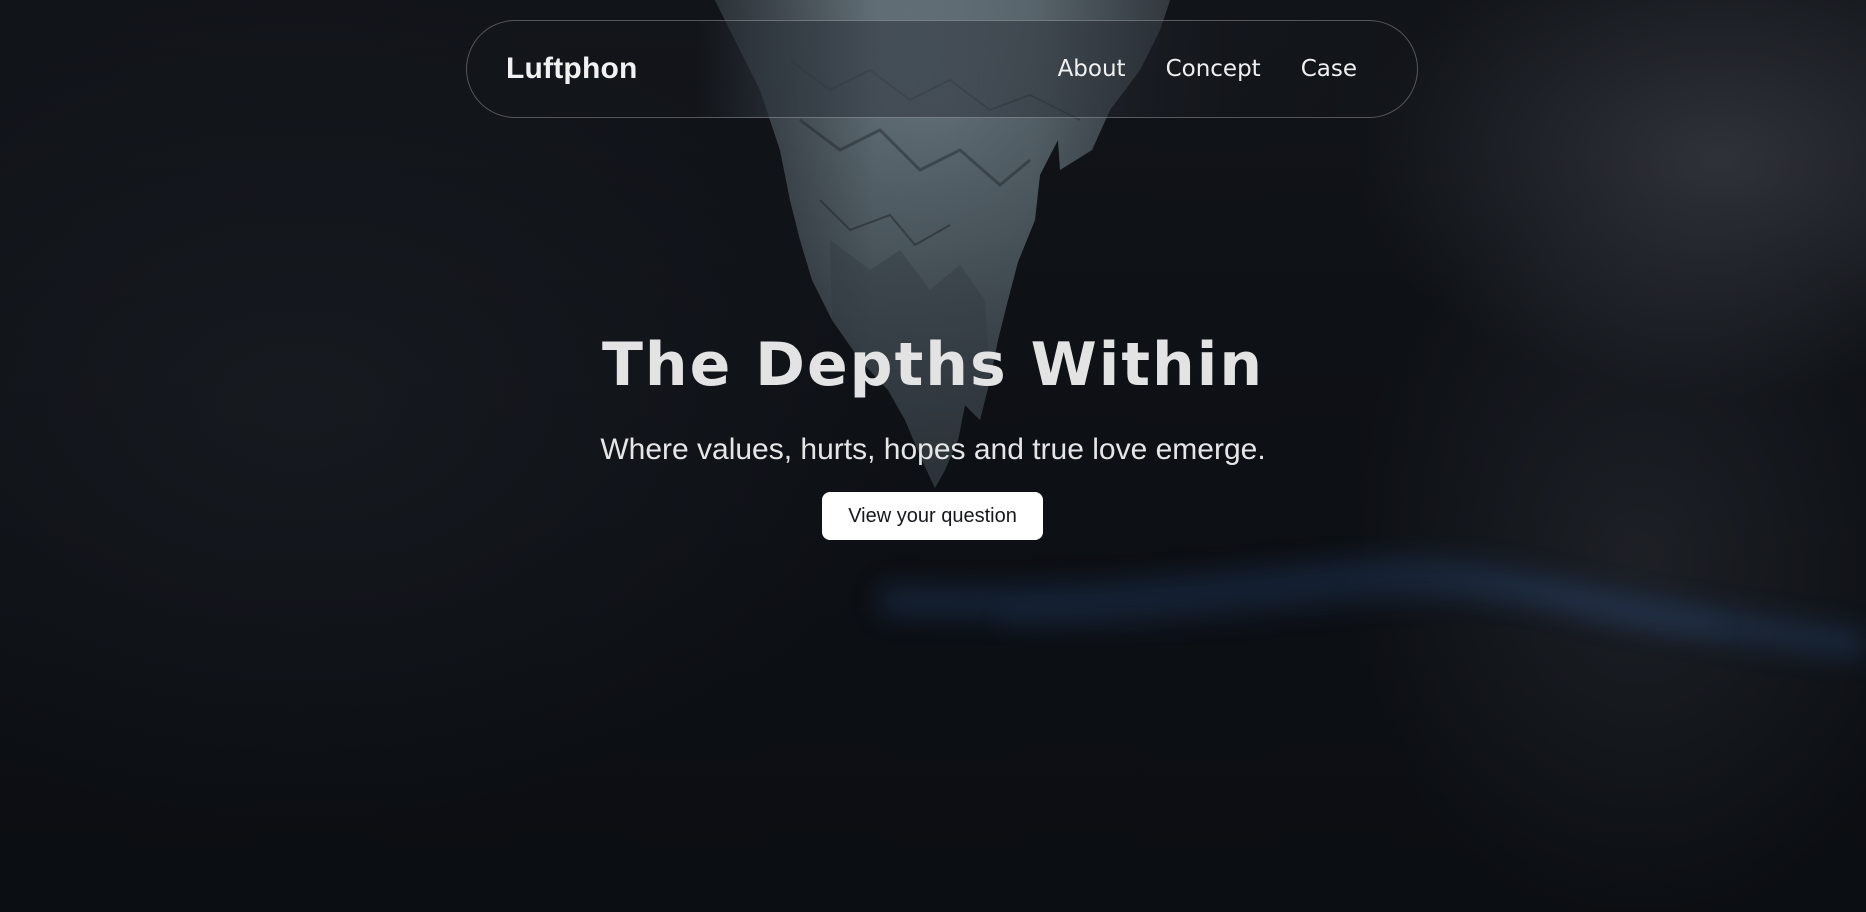 This screenshot has height=912, width=1866. What do you see at coordinates (933, 365) in the screenshot?
I see `hero-title: The Depths Within` at bounding box center [933, 365].